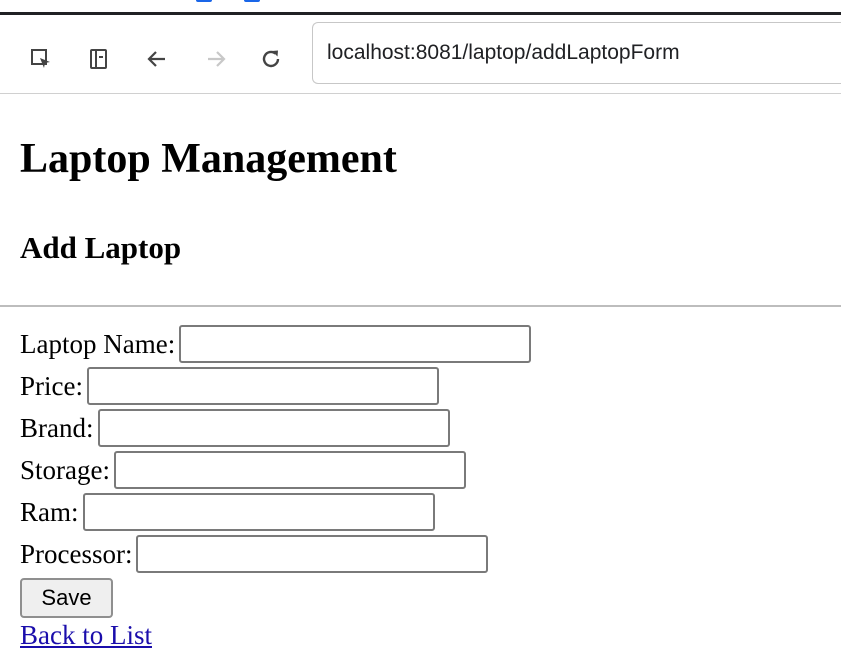 This screenshot has height=652, width=841. I want to click on price-input, so click(262, 386).